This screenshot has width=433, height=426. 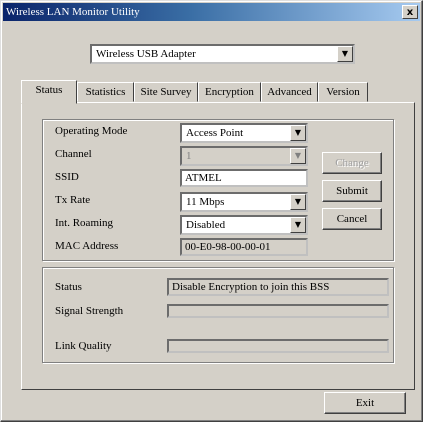 What do you see at coordinates (365, 403) in the screenshot?
I see `exit-button: Exit` at bounding box center [365, 403].